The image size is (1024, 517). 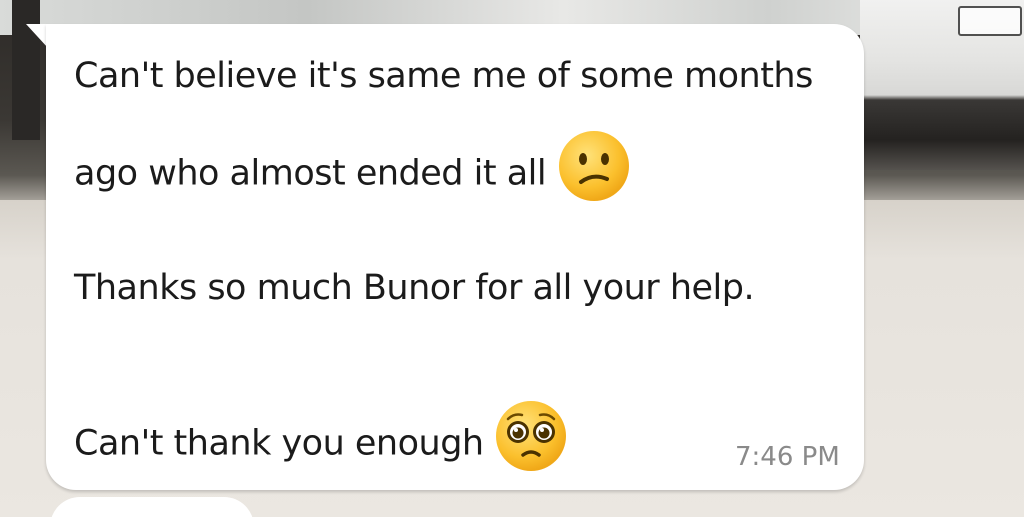 What do you see at coordinates (310, 173) in the screenshot?
I see `message-line-2: ago who almost ended it all` at bounding box center [310, 173].